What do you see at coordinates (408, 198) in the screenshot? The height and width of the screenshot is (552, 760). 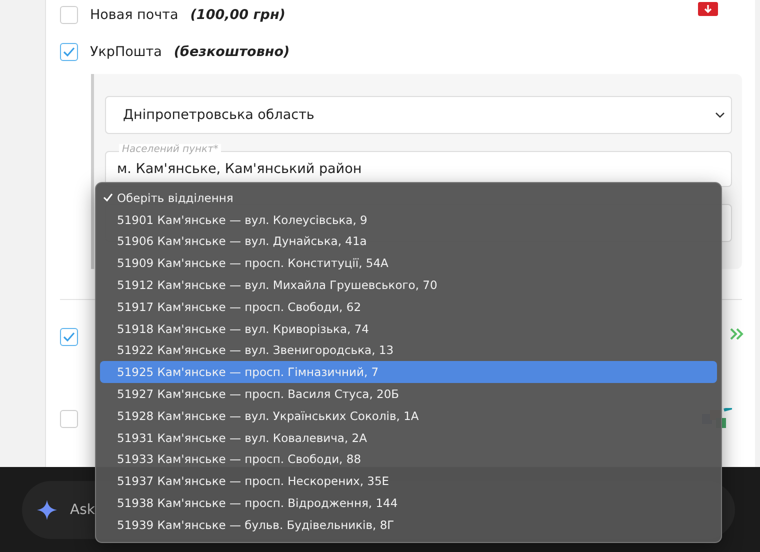 I see `branch-option: Оберіть відділення` at bounding box center [408, 198].